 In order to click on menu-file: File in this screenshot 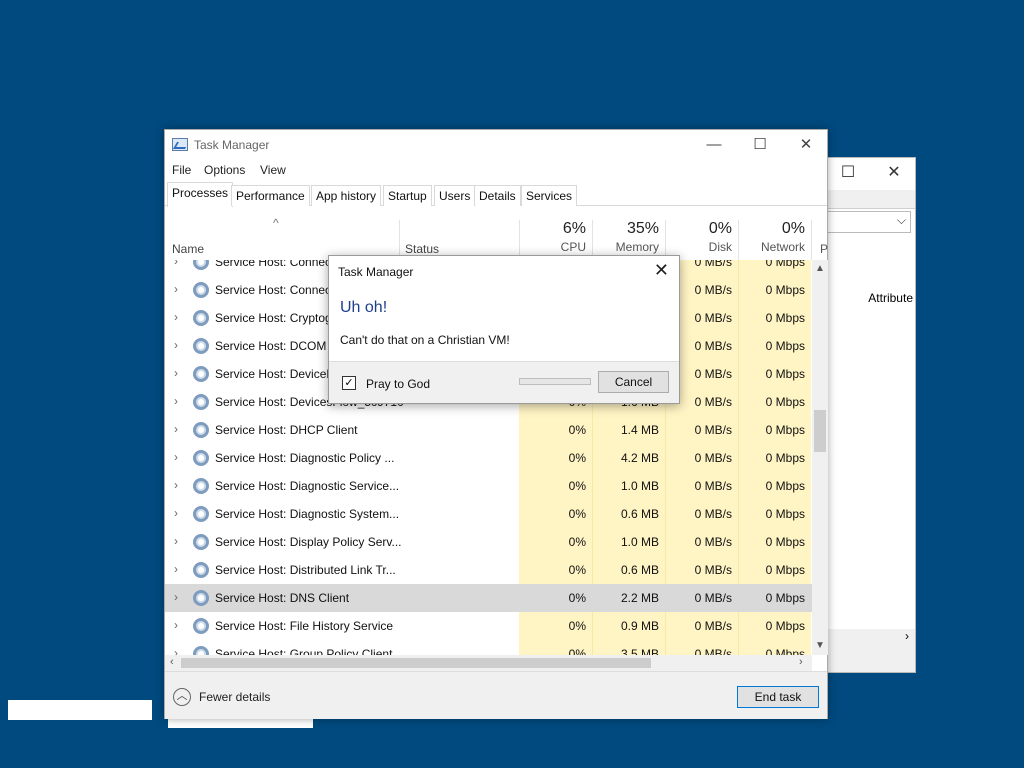, I will do `click(181, 170)`.